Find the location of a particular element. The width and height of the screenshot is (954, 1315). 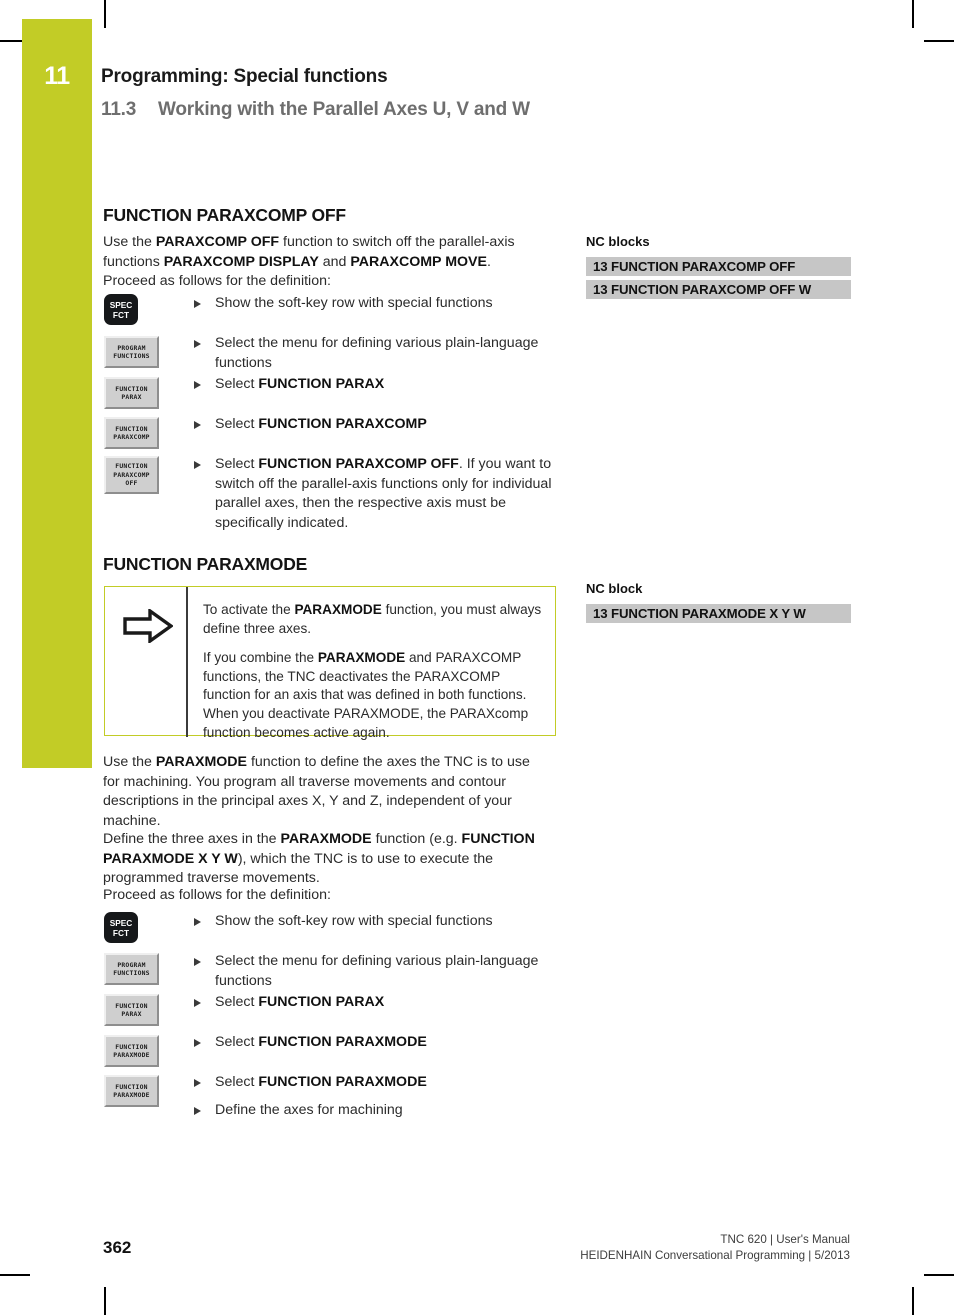

step-item: Select FUNCTION PARAXCOMP is located at coordinates (379, 425).